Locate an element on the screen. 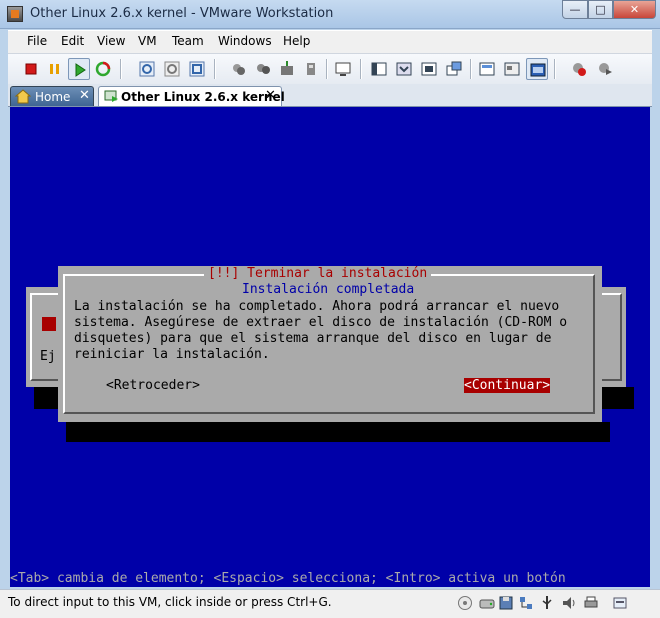 The height and width of the screenshot is (618, 660). back-button: <Retroceder> is located at coordinates (153, 385).